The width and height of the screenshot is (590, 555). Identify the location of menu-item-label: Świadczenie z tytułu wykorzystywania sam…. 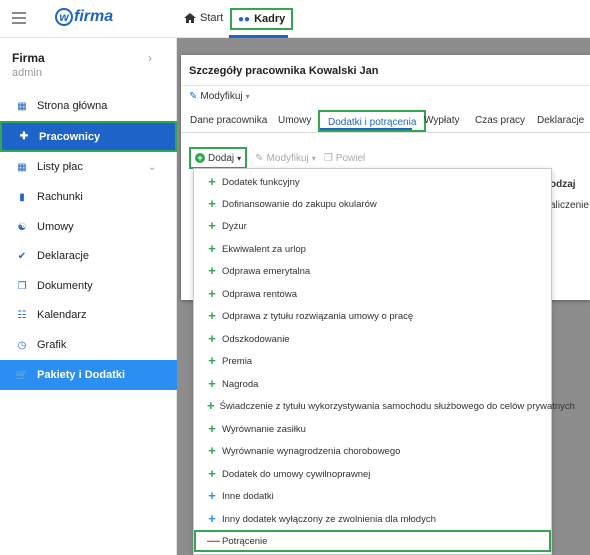
(397, 406).